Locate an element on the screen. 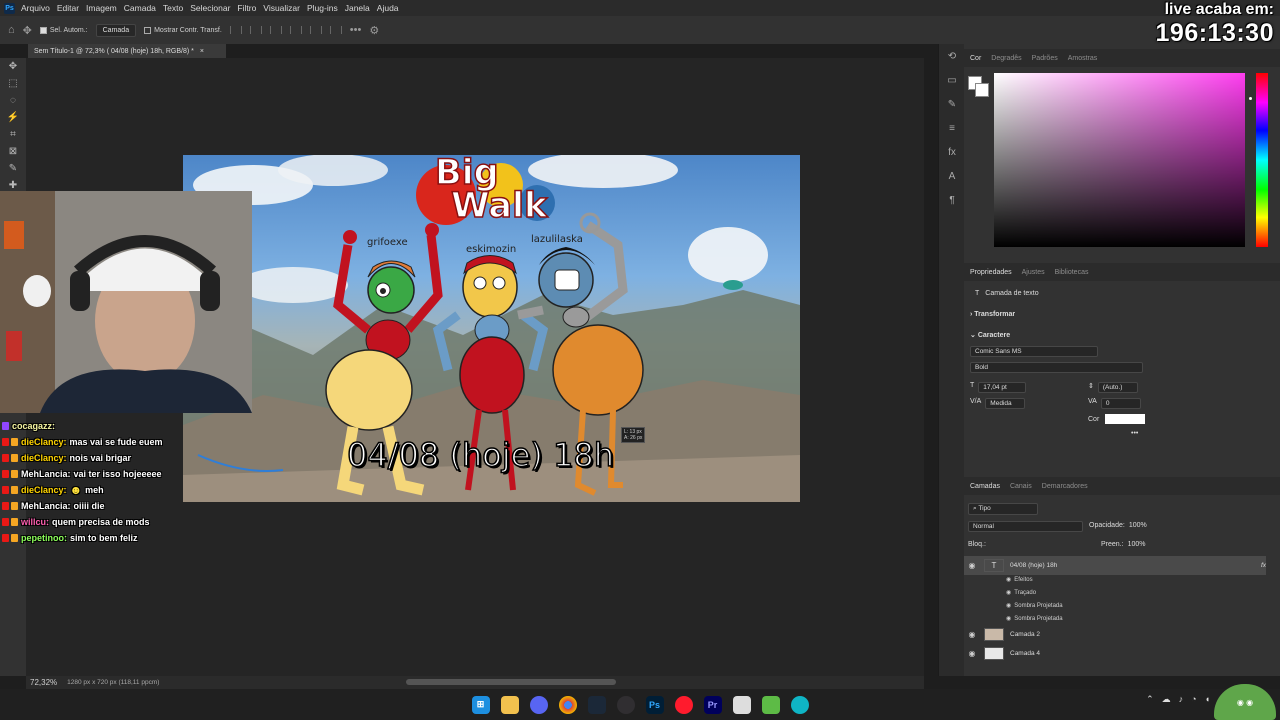 The width and height of the screenshot is (1280, 720). align-center-icon is located at coordinates (255, 30).